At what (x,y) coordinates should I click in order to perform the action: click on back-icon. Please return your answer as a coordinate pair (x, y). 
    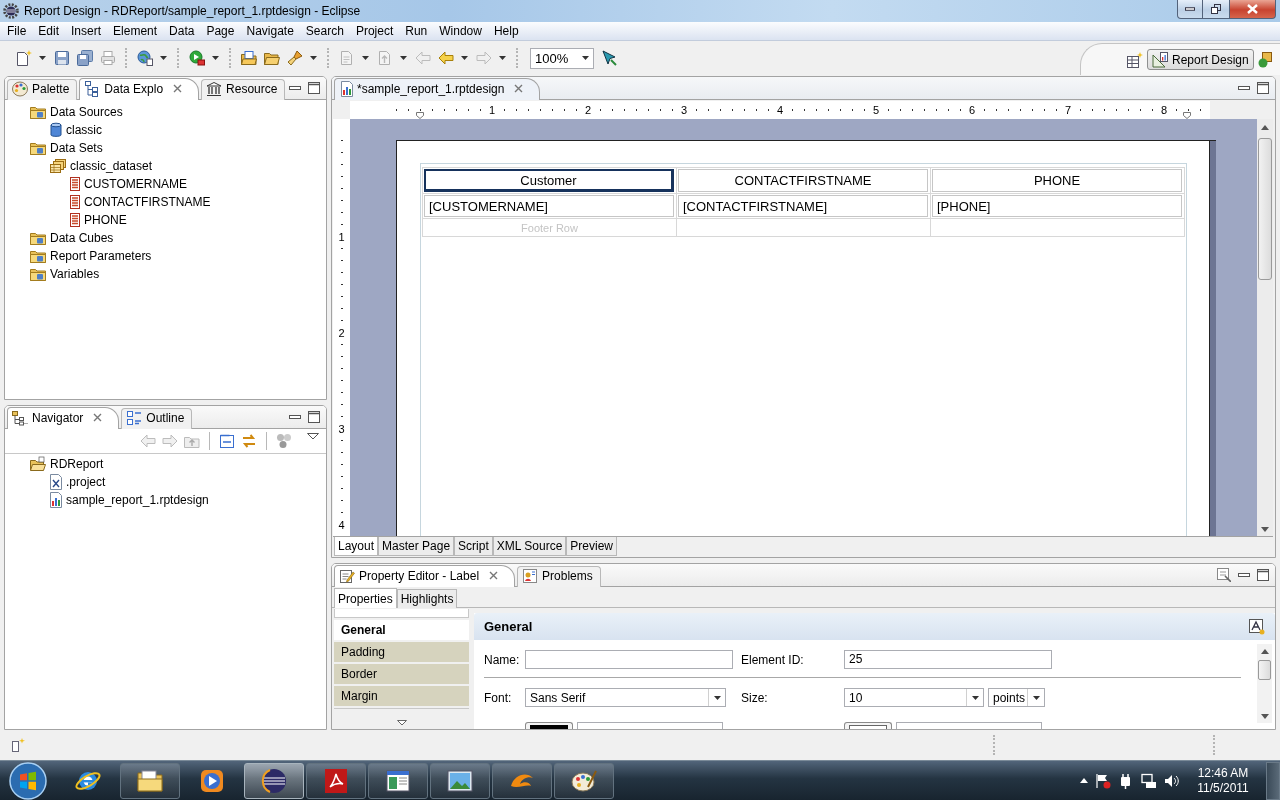
    Looking at the image, I should click on (445, 58).